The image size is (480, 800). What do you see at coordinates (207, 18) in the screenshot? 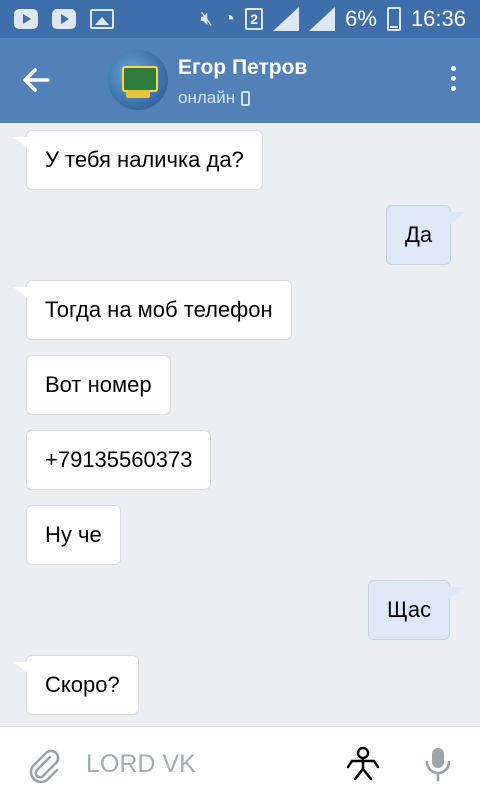
I see `mute-icon: 🔇︎` at bounding box center [207, 18].